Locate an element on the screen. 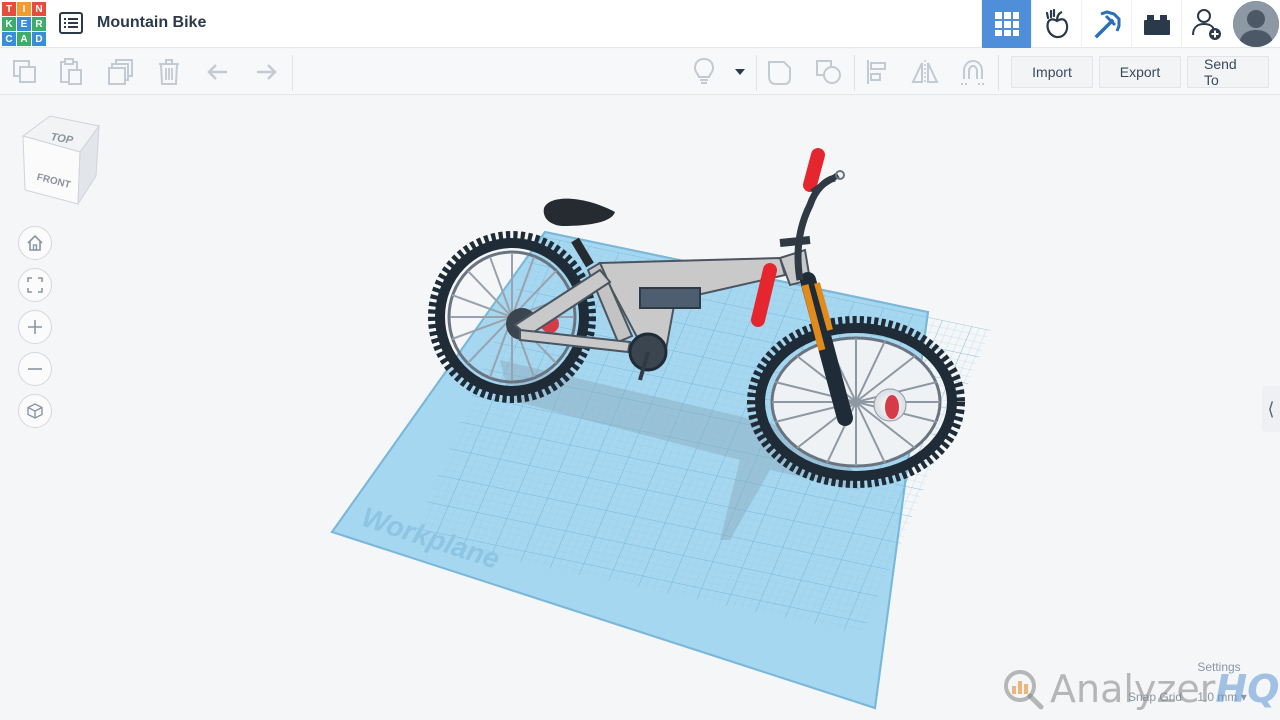 This screenshot has height=720, width=1280. logo-letter: R is located at coordinates (39, 24).